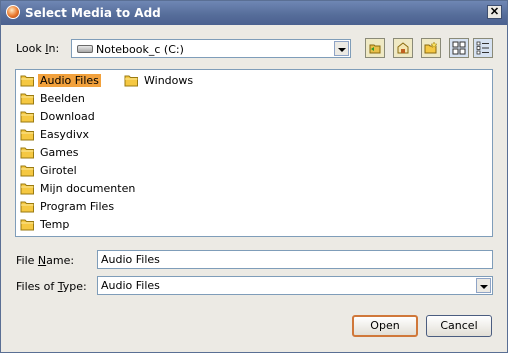 The height and width of the screenshot is (353, 508). Describe the element at coordinates (77, 206) in the screenshot. I see `file-list-item-label: Program Files` at that location.